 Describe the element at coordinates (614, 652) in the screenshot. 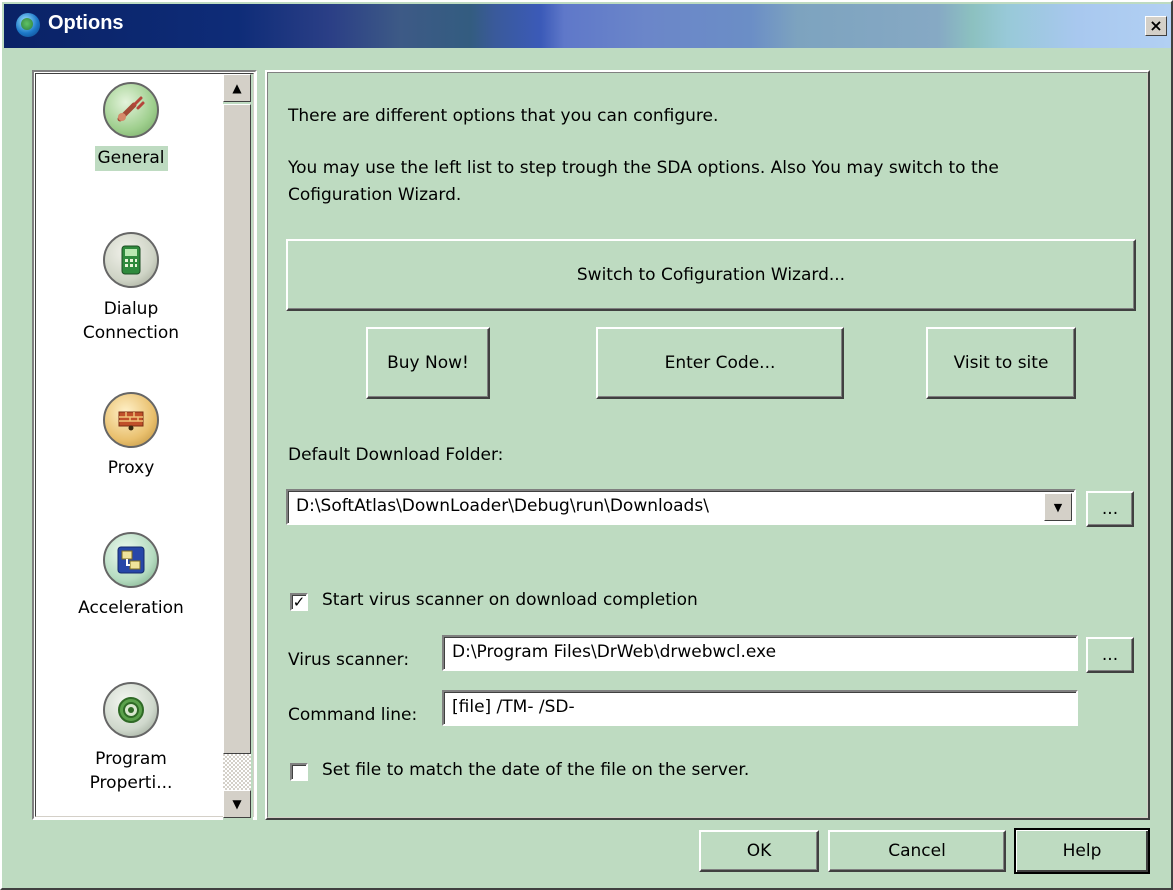

I see `virus-scanner-value: D:\Program Files\DrWeb\drwebwcl.exe` at that location.